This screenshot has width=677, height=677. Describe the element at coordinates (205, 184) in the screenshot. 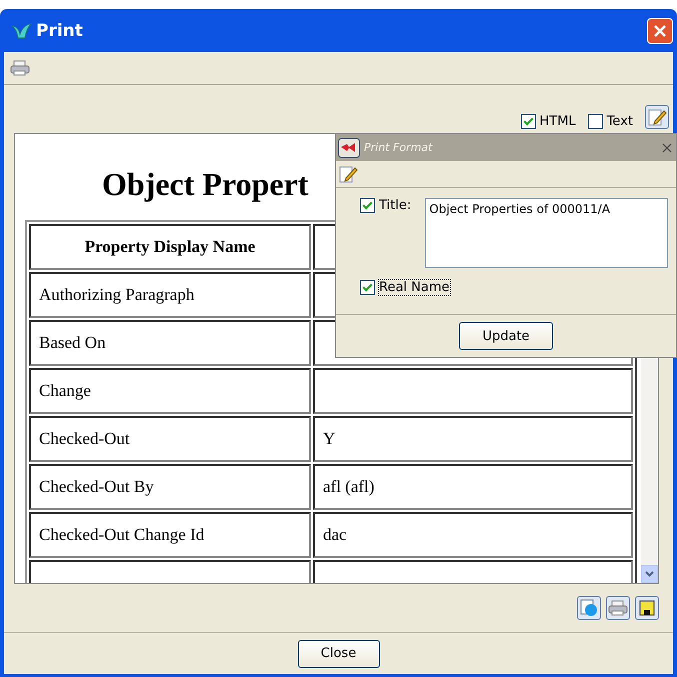

I see `document-title: Object Propert` at that location.